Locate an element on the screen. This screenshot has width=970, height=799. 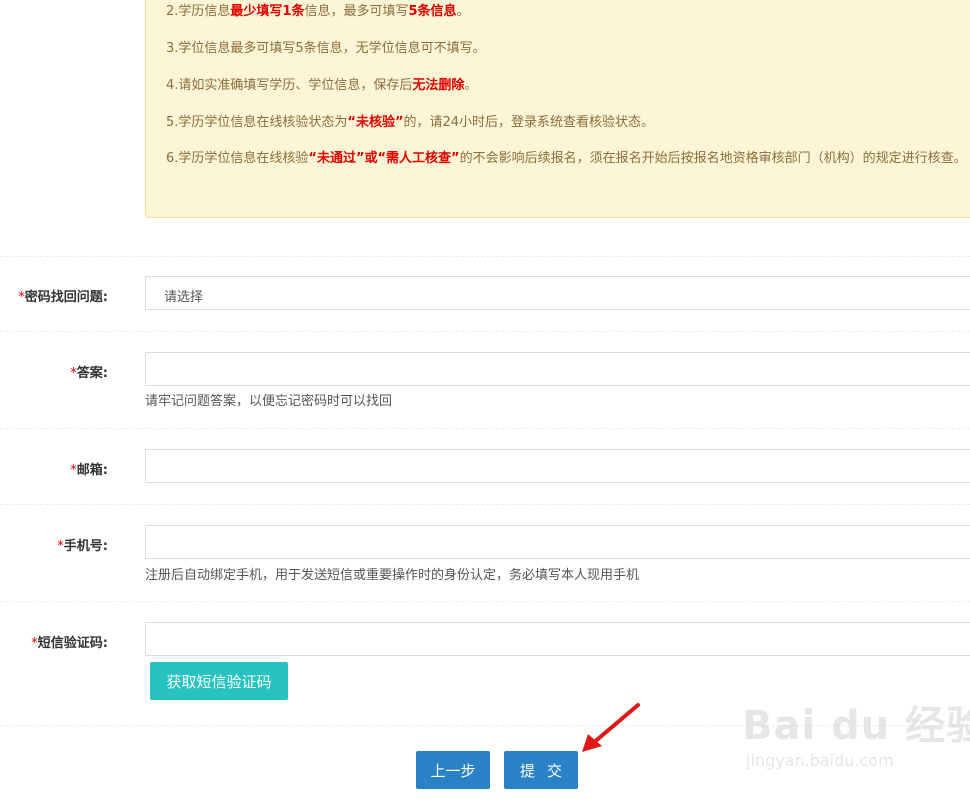
notice-item-5: 5.学历学位信息在线核验状态为“未核验”的，请24小时后，登录系统查看核验状态。 is located at coordinates (410, 122).